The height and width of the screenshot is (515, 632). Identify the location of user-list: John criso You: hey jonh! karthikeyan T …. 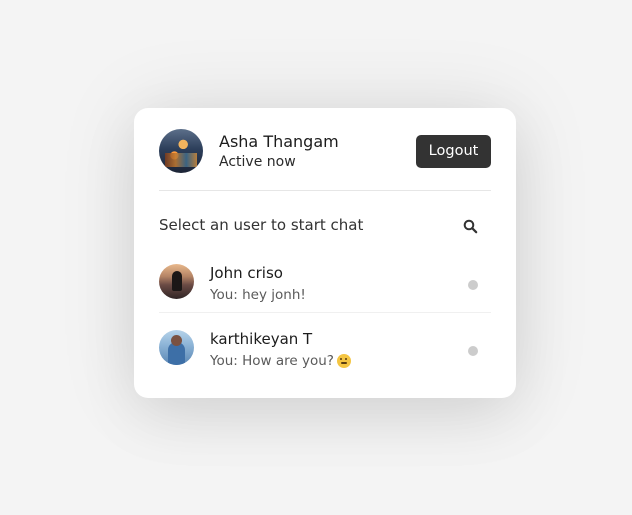
(325, 316).